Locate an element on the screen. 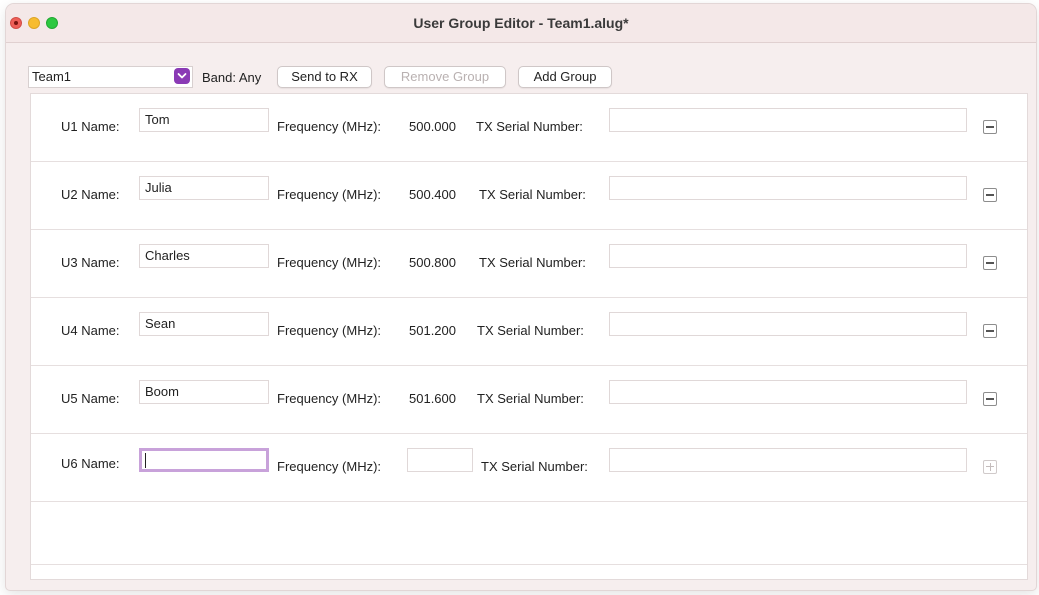 The width and height of the screenshot is (1039, 595). group-select-value: Team1 is located at coordinates (52, 76).